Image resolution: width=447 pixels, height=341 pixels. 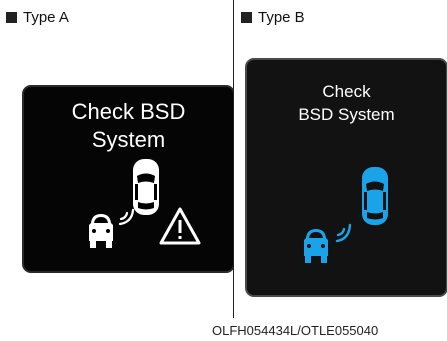 What do you see at coordinates (128, 111) in the screenshot?
I see `type-a-message-line-1: Check BSD` at bounding box center [128, 111].